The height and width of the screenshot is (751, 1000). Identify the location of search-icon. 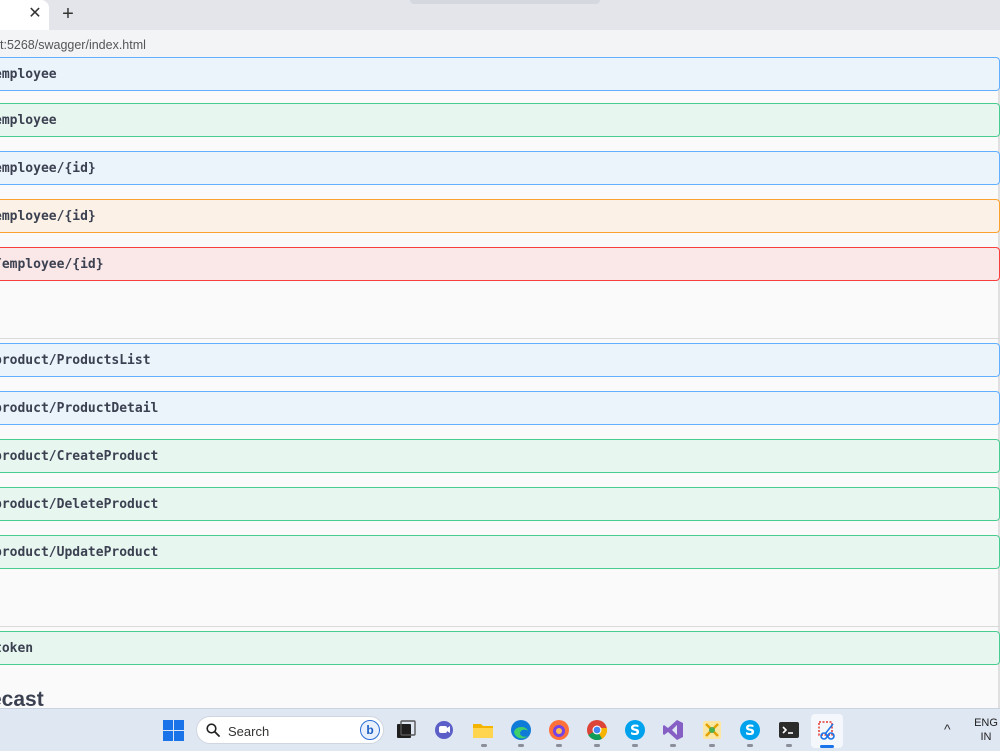
(213, 730).